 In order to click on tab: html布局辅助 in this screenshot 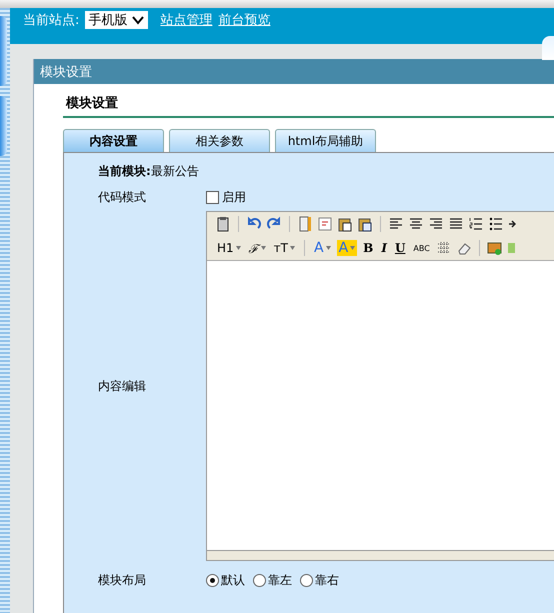, I will do `click(325, 140)`.